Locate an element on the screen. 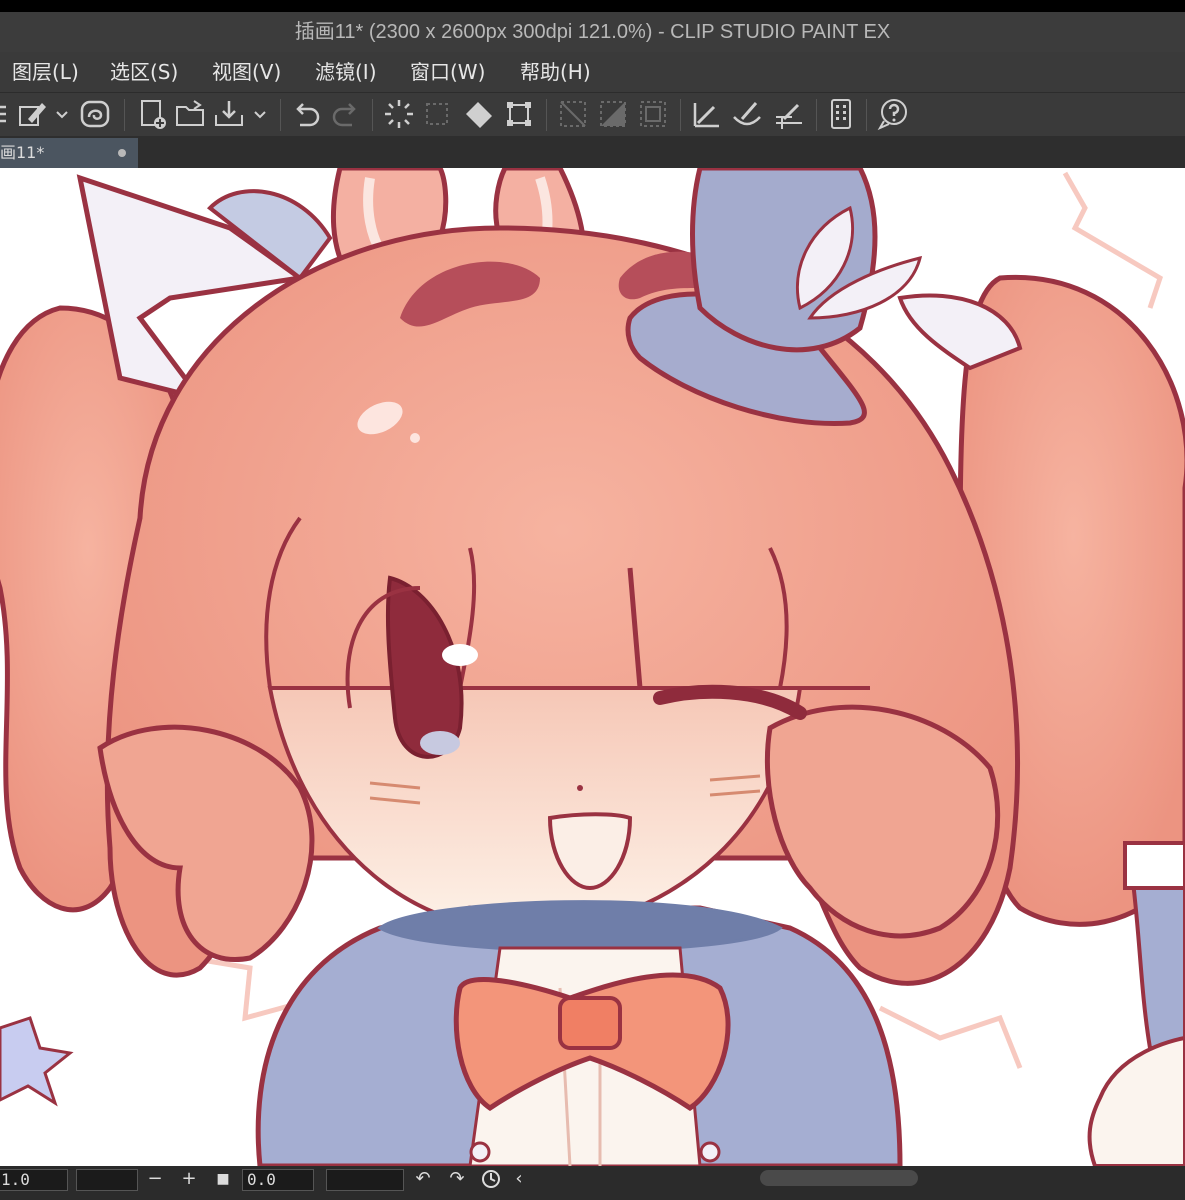 Image resolution: width=1185 pixels, height=1200 pixels. zoom-out-button: − is located at coordinates (155, 1179).